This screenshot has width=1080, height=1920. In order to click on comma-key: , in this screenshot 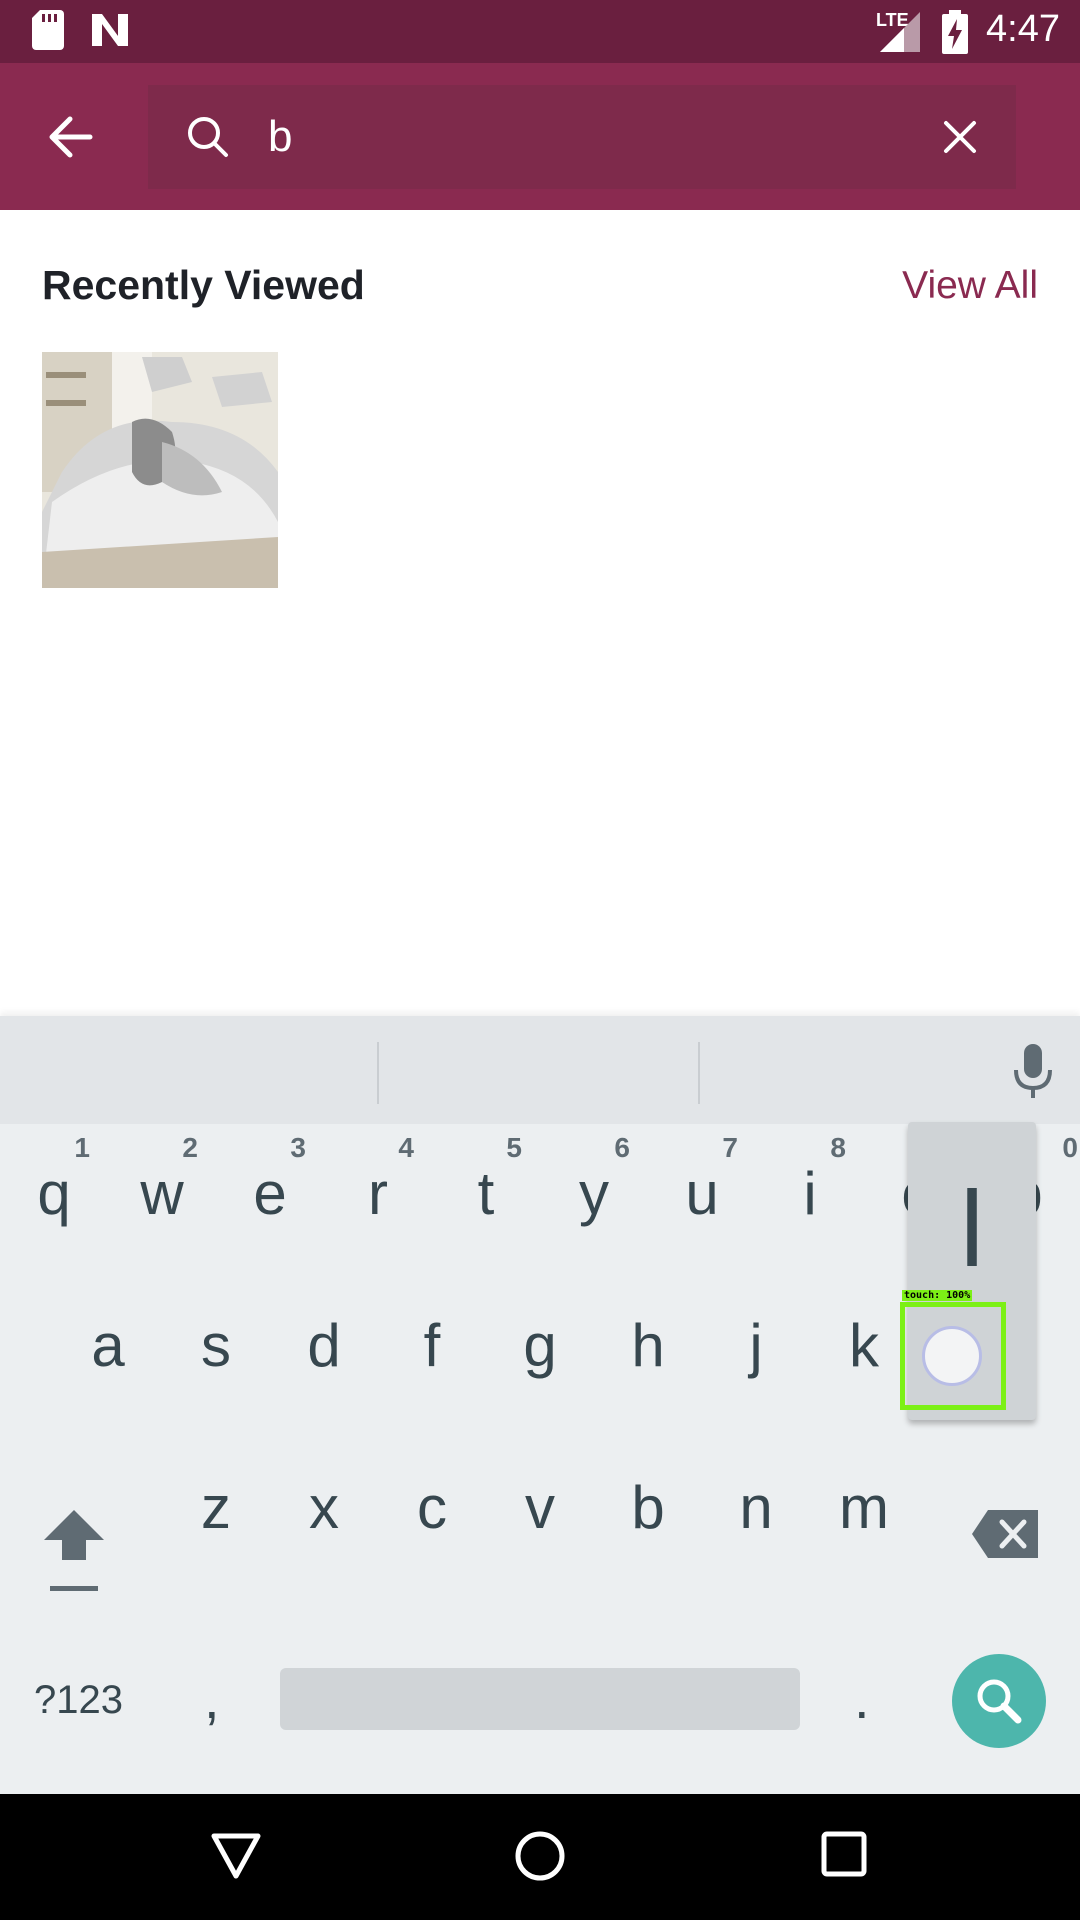, I will do `click(212, 1698)`.